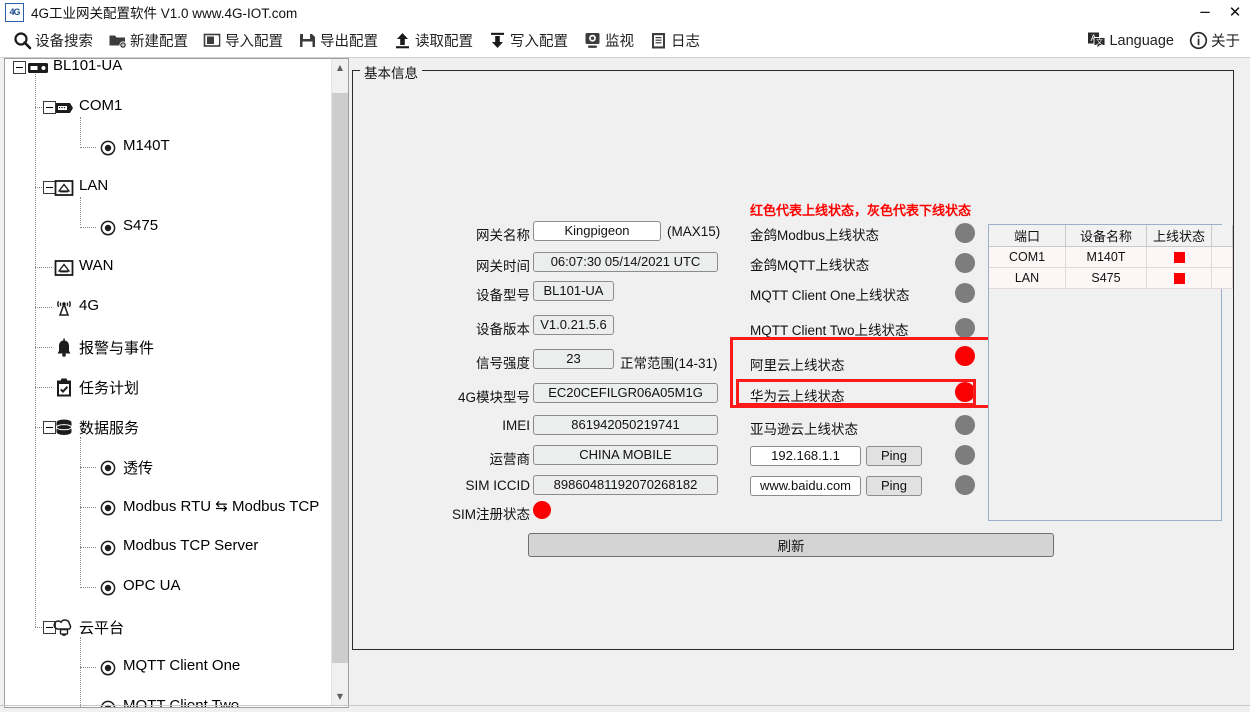  What do you see at coordinates (117, 348) in the screenshot?
I see `tree-node-label: 报警与事件` at bounding box center [117, 348].